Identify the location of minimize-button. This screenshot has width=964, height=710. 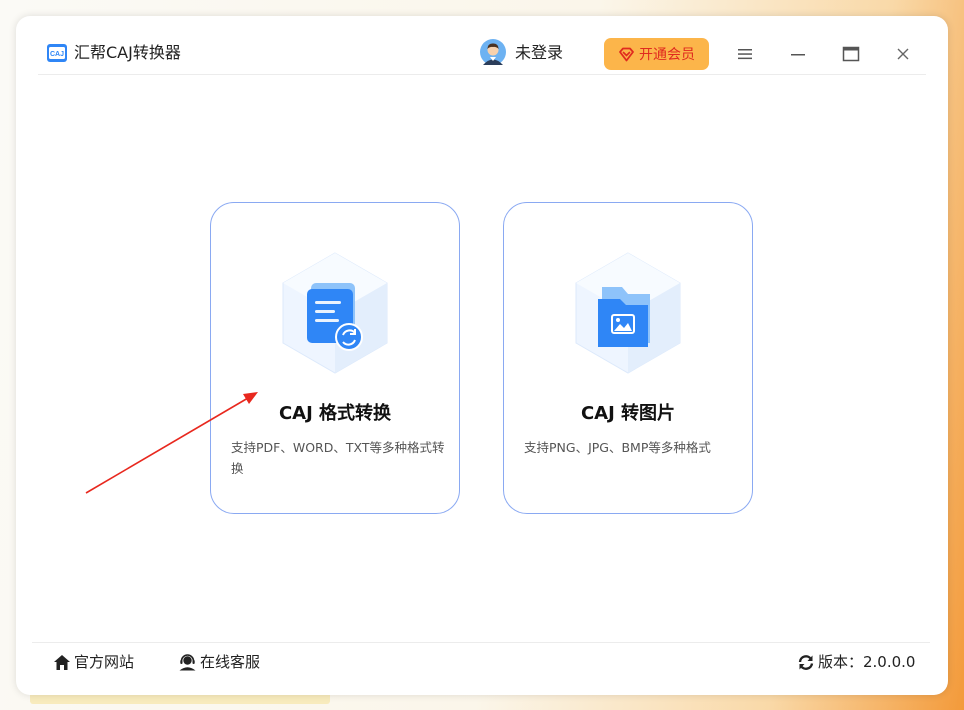
(798, 54).